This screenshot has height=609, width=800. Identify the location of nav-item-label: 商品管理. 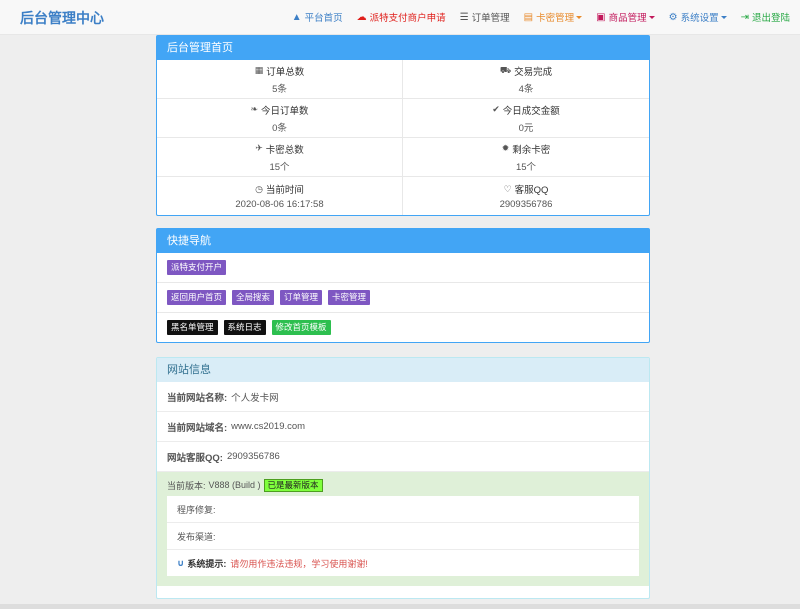
(627, 18).